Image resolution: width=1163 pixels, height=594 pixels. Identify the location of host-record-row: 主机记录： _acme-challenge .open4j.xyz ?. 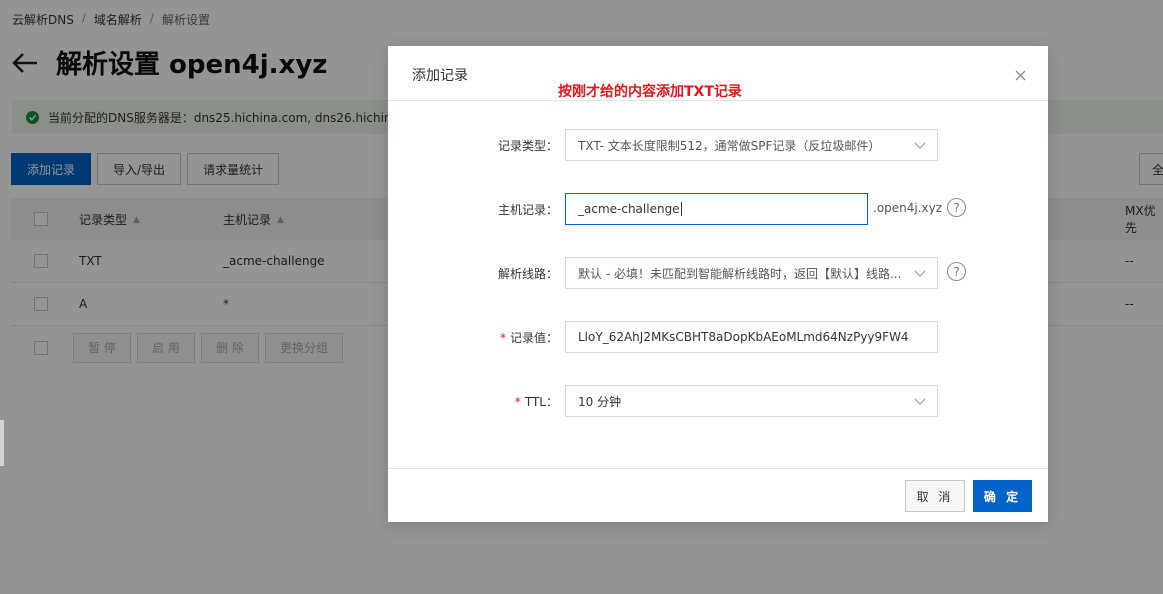
(718, 209).